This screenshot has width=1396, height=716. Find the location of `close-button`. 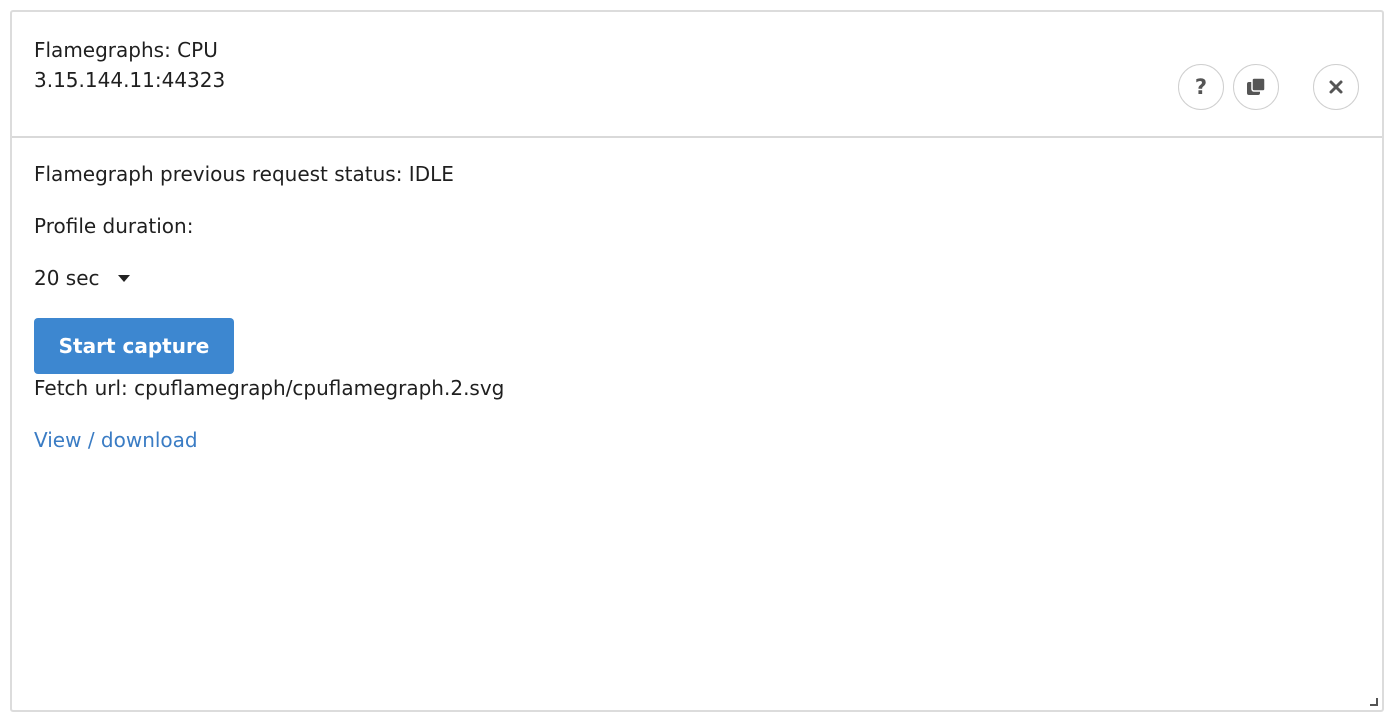

close-button is located at coordinates (1336, 87).